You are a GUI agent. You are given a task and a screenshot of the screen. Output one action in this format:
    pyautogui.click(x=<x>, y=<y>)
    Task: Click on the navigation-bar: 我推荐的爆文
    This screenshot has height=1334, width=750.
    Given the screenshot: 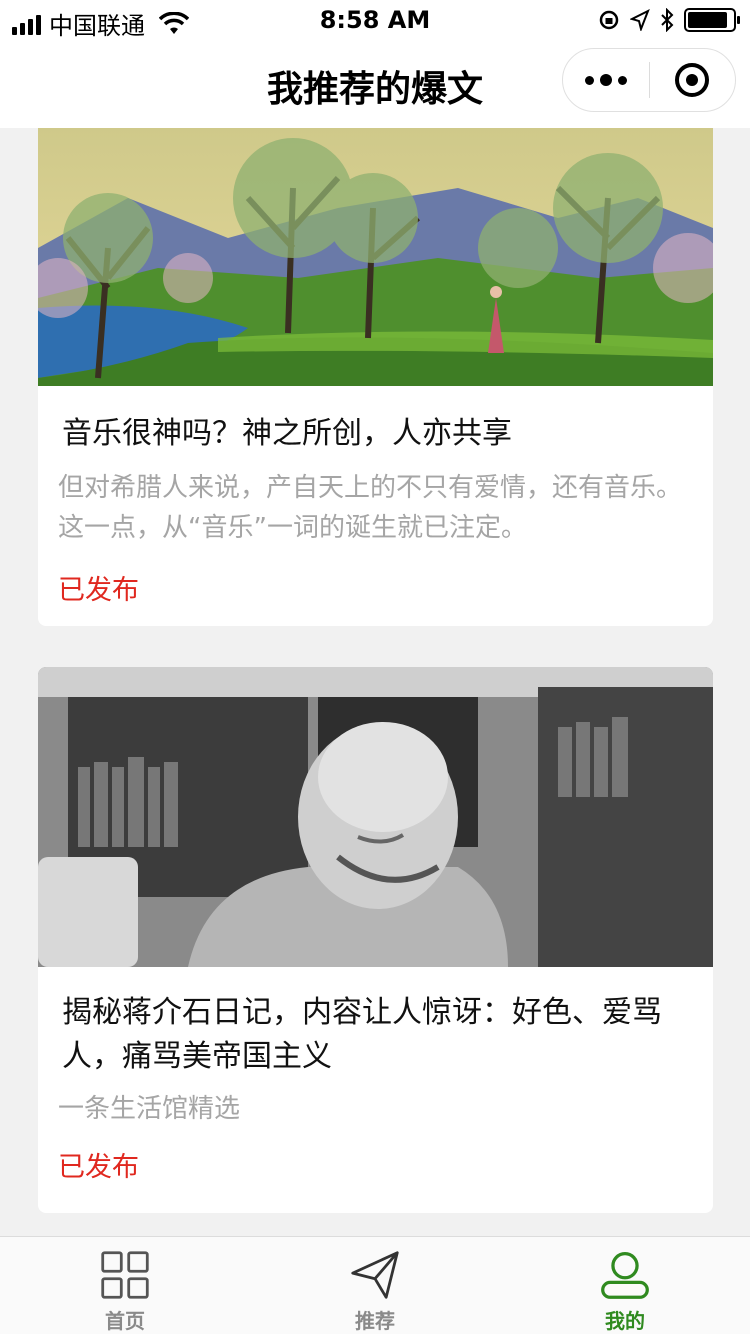 What is the action you would take?
    pyautogui.click(x=375, y=84)
    